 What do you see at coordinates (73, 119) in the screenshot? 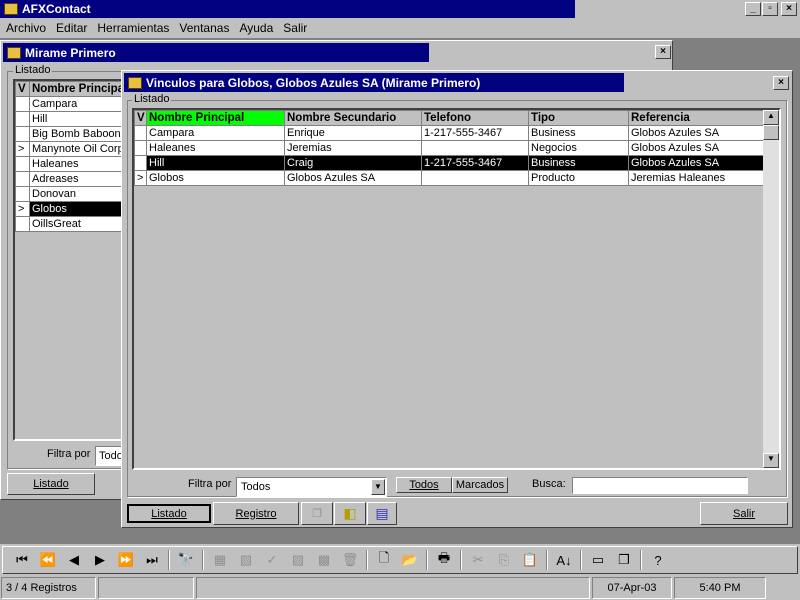
I see `table-row: Hill` at bounding box center [73, 119].